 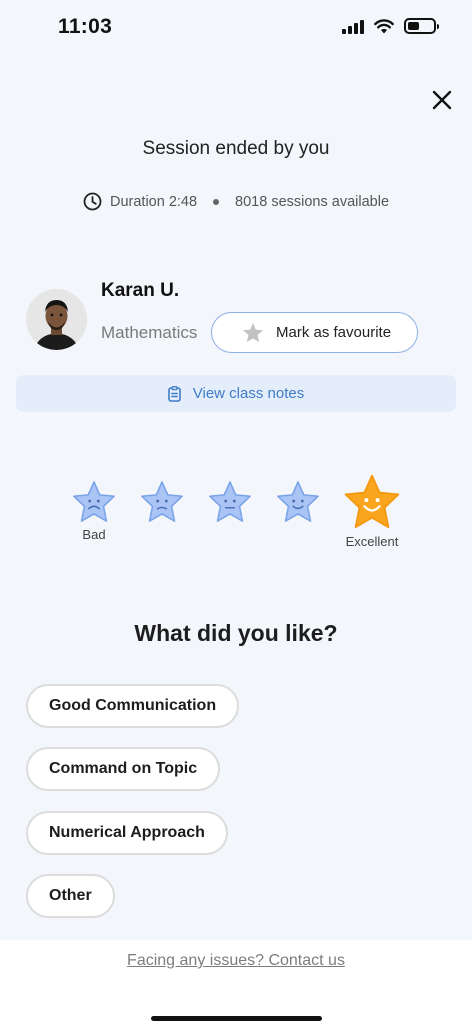 What do you see at coordinates (123, 769) in the screenshot?
I see `like-option-command-on-topic: Command on Topic` at bounding box center [123, 769].